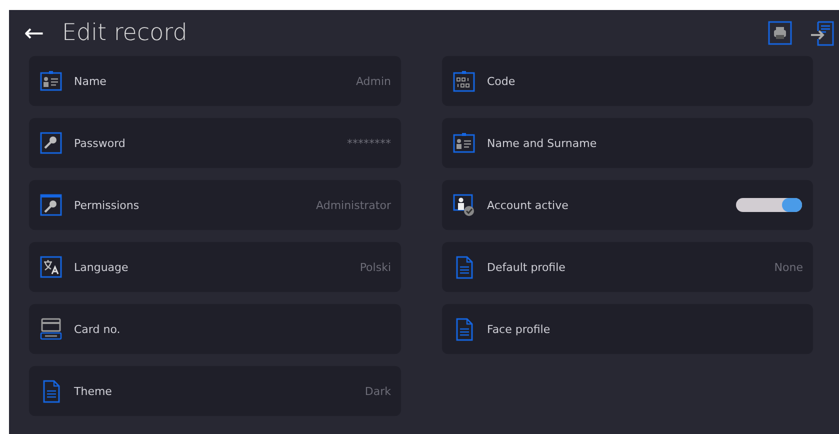 The width and height of the screenshot is (839, 434). Describe the element at coordinates (51, 143) in the screenshot. I see `key-icon` at that location.